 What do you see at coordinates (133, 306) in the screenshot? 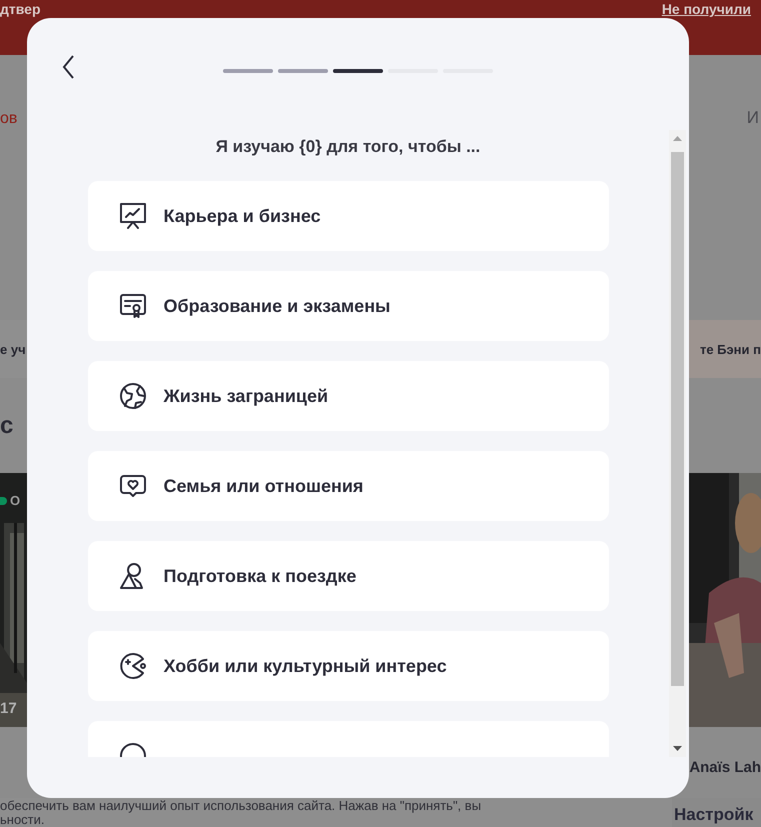
I see `certificate-icon` at bounding box center [133, 306].